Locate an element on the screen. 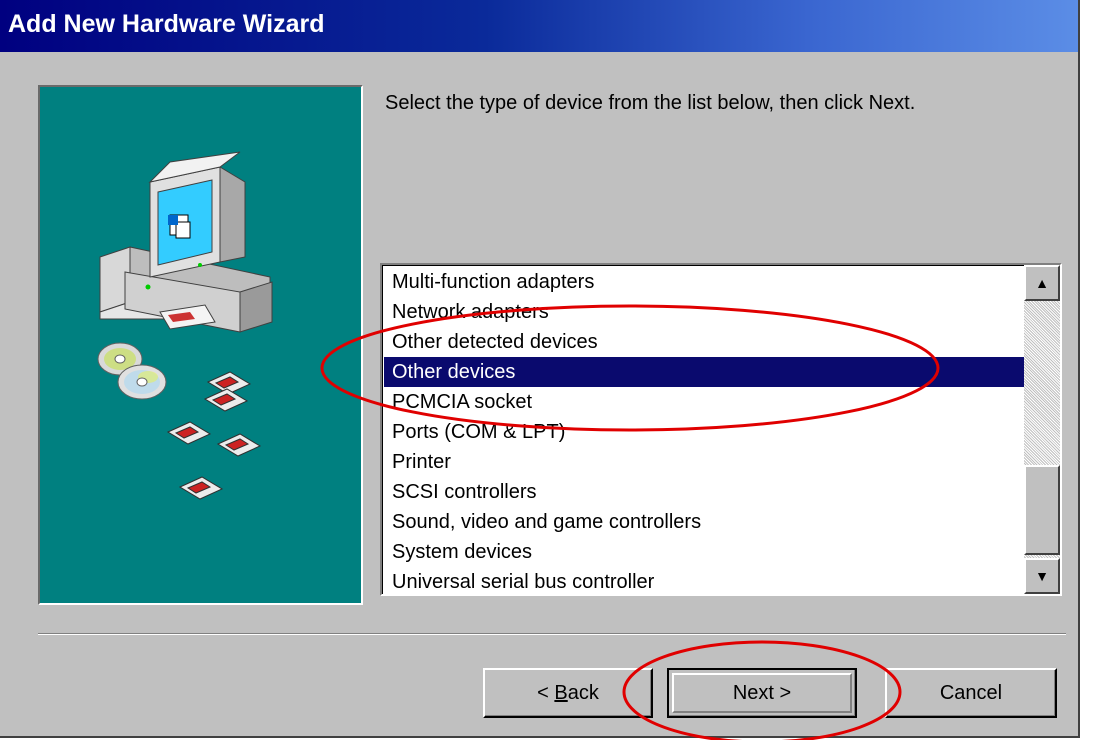 The image size is (1095, 740). list-item-system-devices: System devices is located at coordinates (704, 552).